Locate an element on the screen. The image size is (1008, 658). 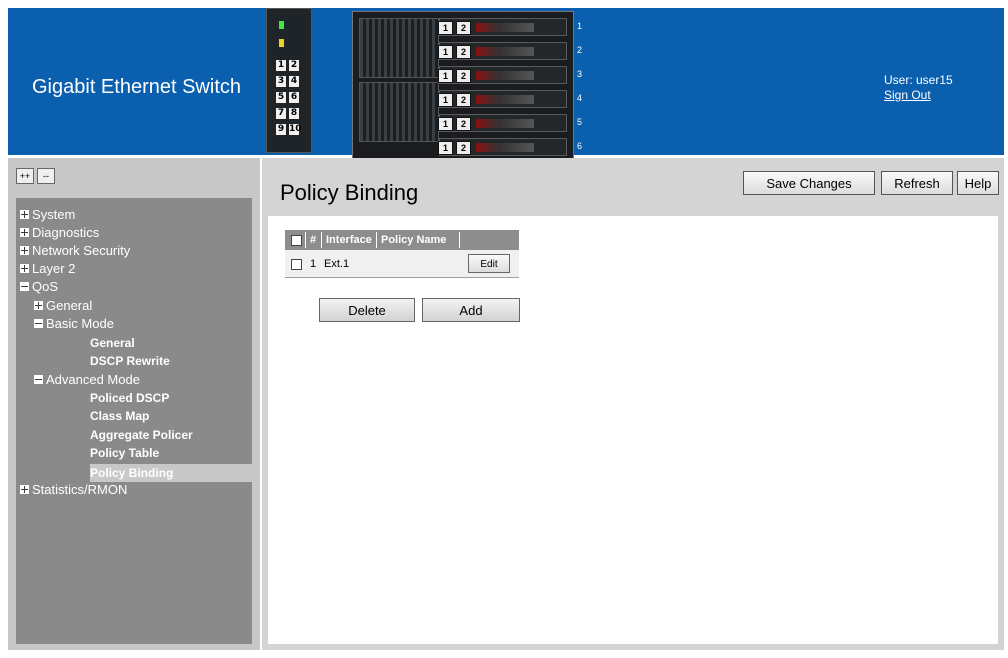
tree-item-label: Statistics/RMON is located at coordinates (80, 489).